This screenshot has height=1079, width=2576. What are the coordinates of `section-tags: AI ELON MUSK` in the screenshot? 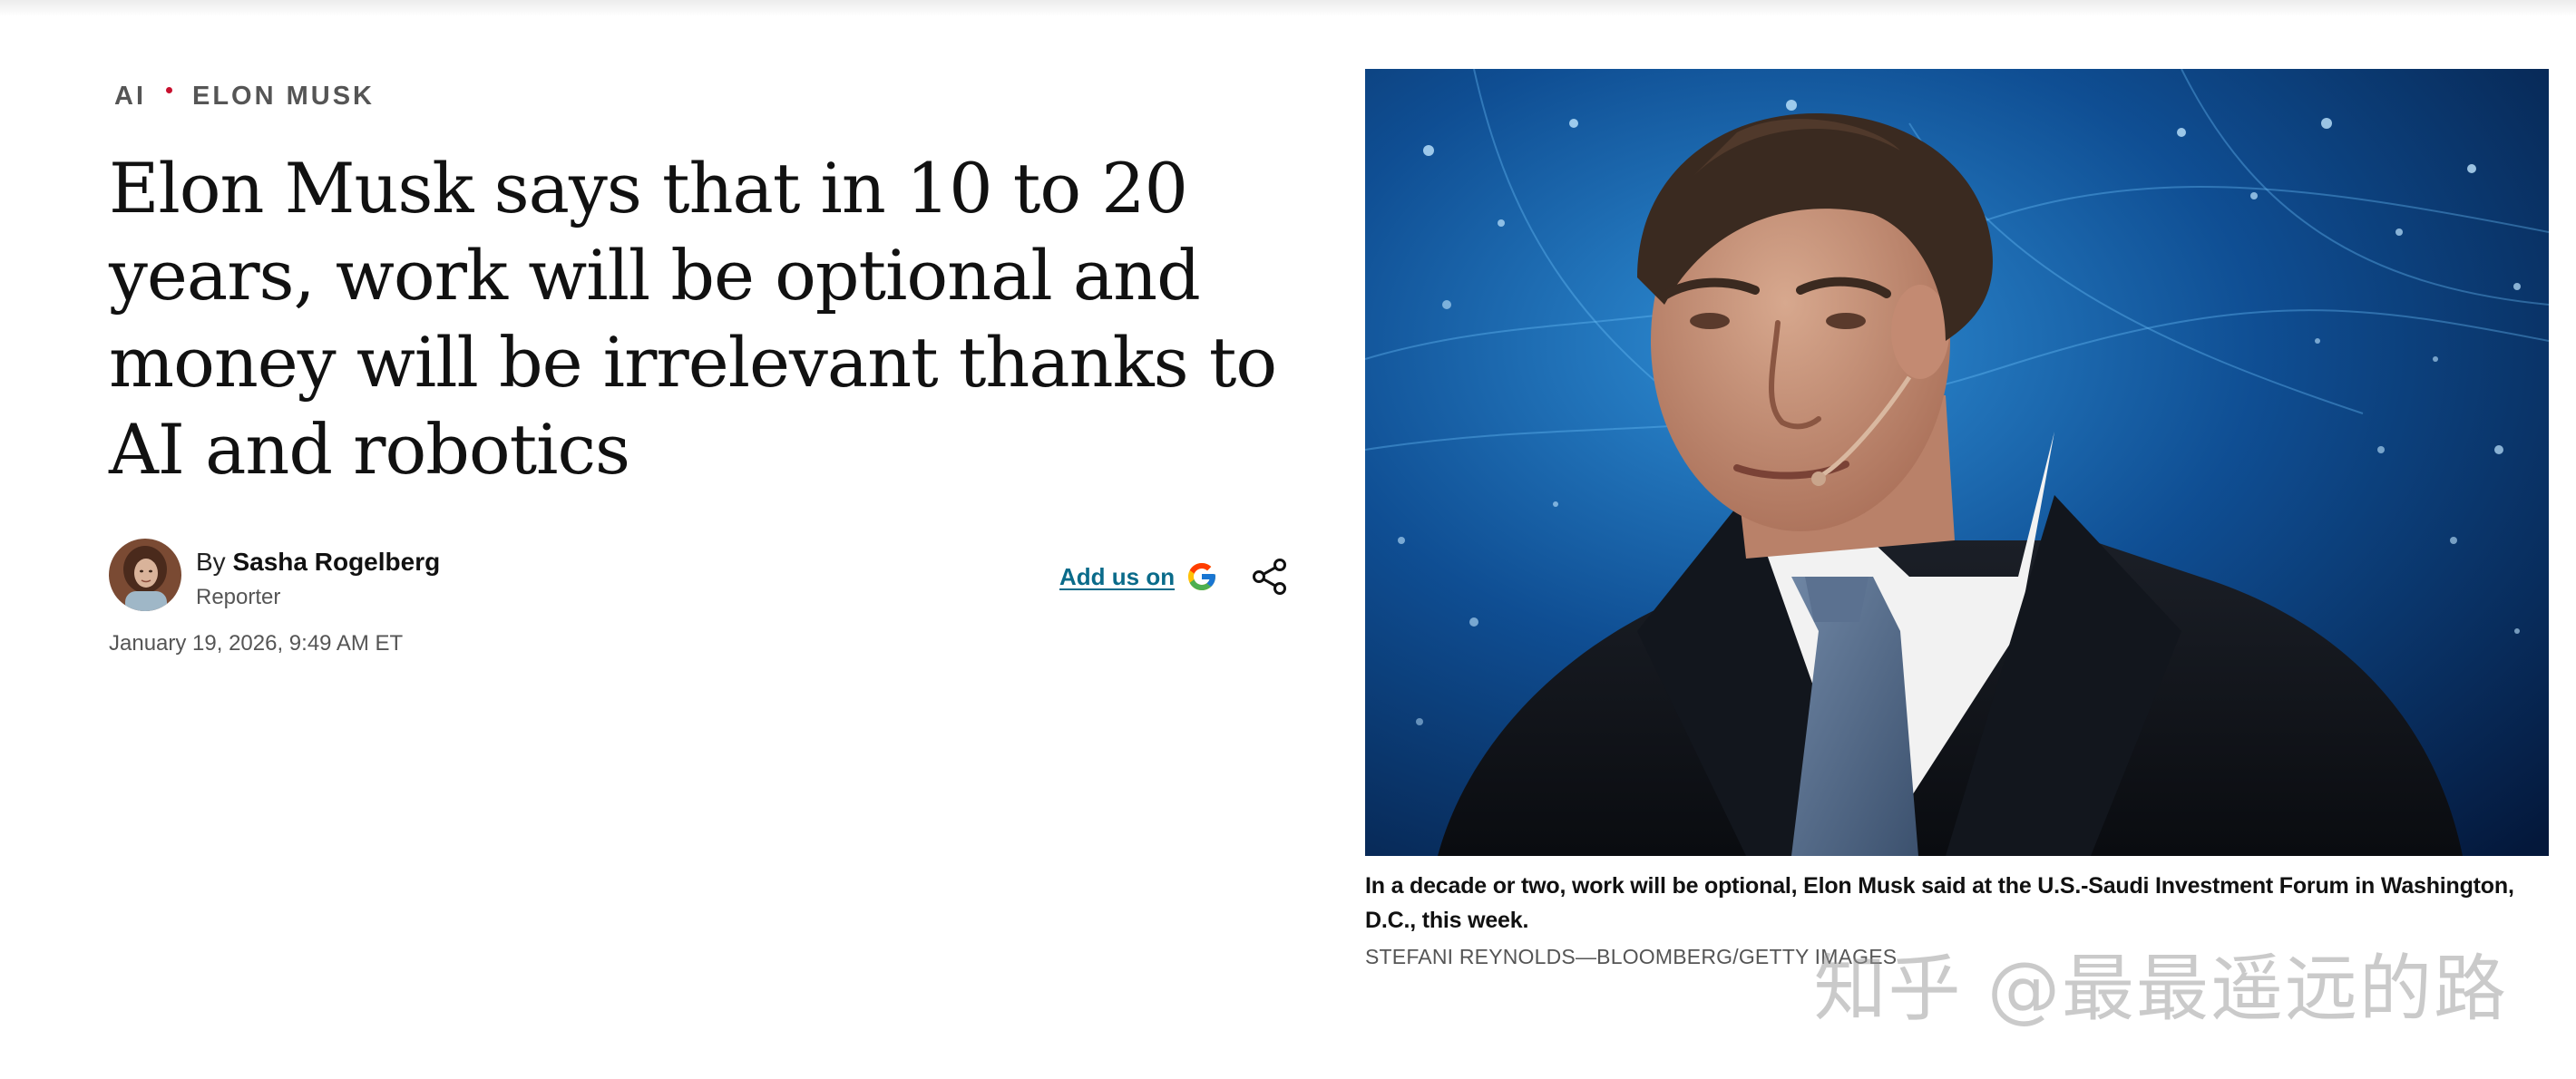 It's located at (244, 96).